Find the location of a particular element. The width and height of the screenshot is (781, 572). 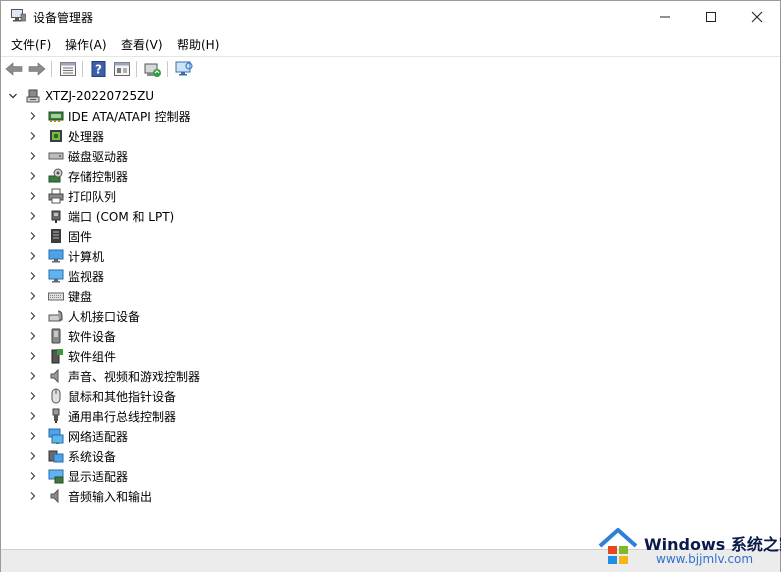

forward-icon is located at coordinates (37, 69).